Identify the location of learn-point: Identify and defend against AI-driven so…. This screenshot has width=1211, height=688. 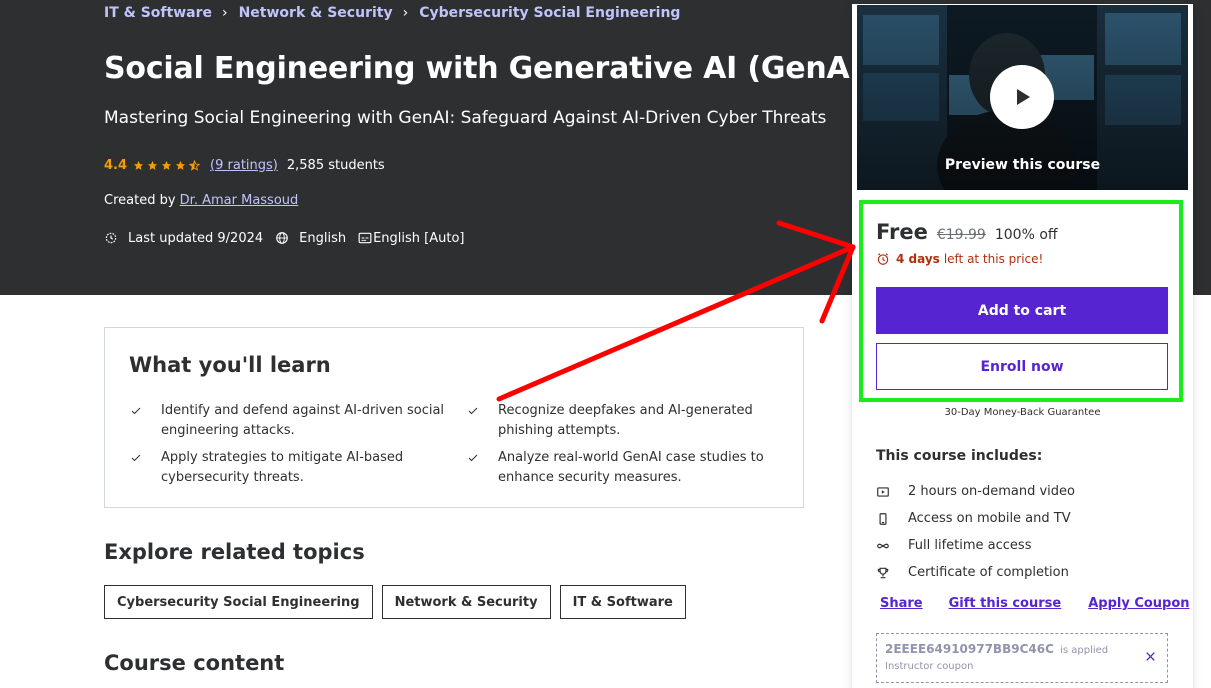
(296, 421).